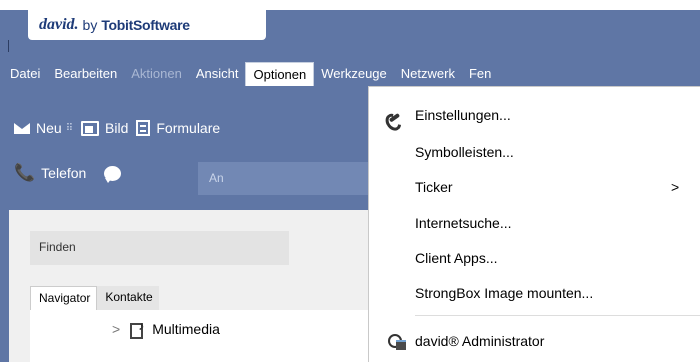 The width and height of the screenshot is (700, 362). What do you see at coordinates (159, 248) in the screenshot?
I see `search-input: Finden` at bounding box center [159, 248].